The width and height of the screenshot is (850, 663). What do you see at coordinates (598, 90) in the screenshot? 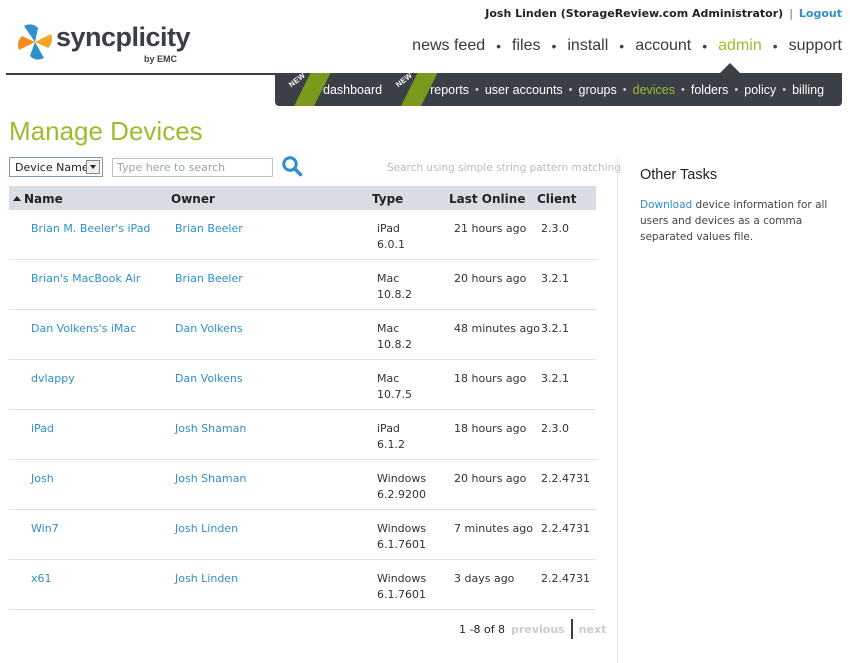
I see `subnav-groups: groups` at bounding box center [598, 90].